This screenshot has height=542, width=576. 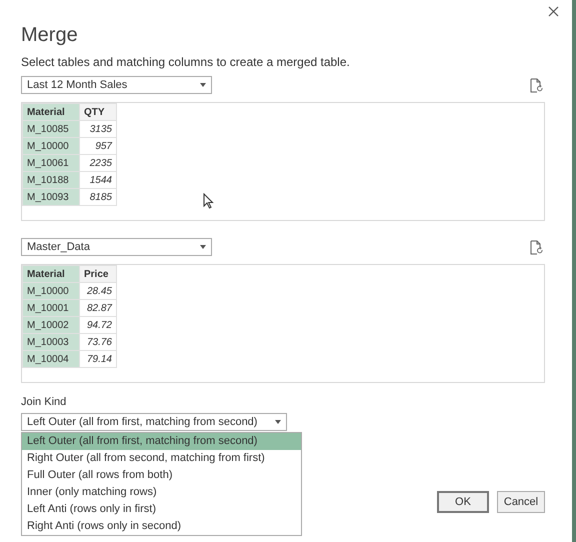 I want to click on table-cell: 28.45, so click(x=98, y=291).